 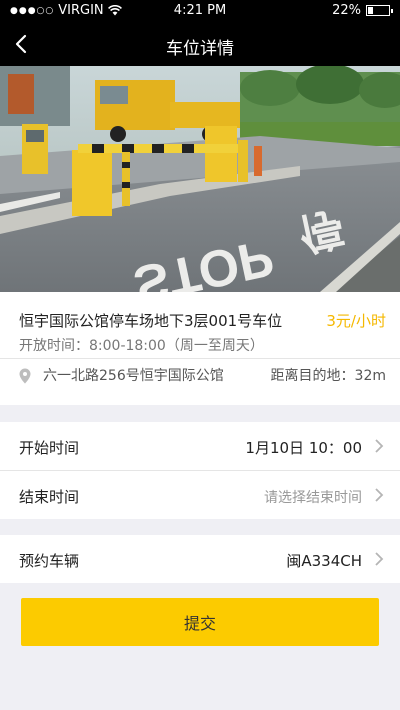 I want to click on submit-button: 提交, so click(x=200, y=622).